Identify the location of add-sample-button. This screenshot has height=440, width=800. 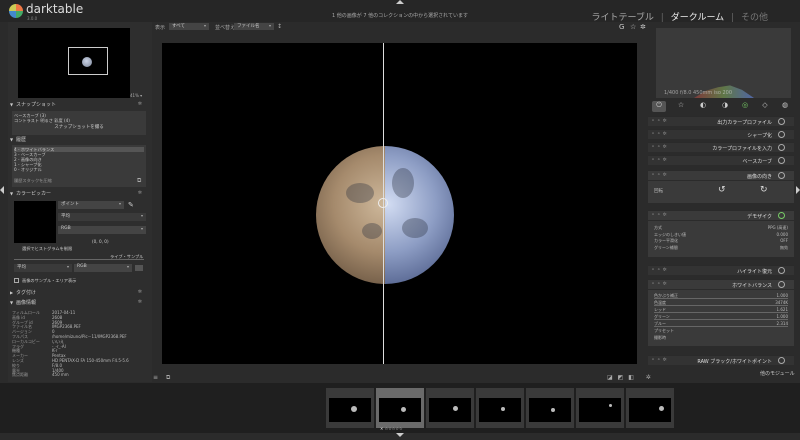
(139, 268).